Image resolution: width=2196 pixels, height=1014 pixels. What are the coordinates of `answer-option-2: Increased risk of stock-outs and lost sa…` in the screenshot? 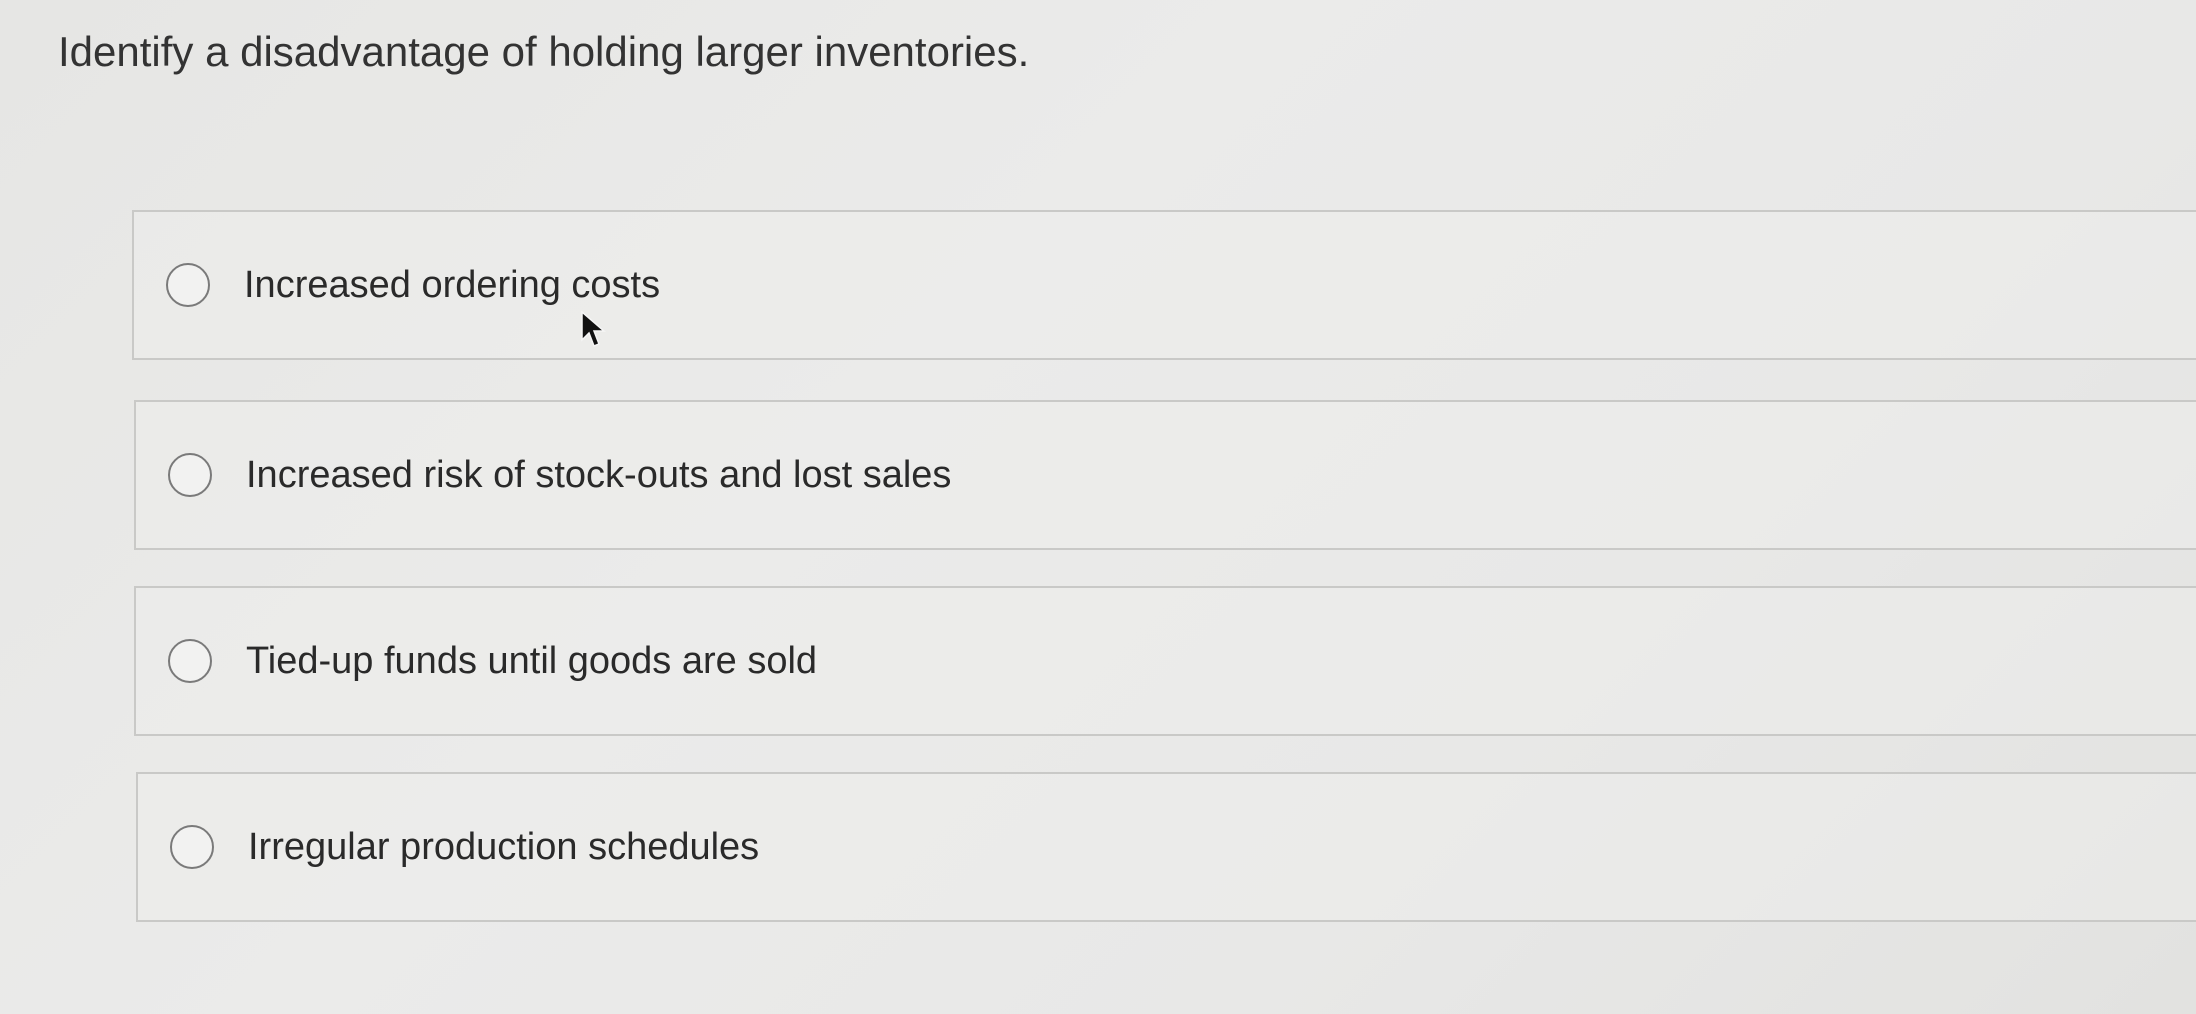 It's located at (1165, 475).